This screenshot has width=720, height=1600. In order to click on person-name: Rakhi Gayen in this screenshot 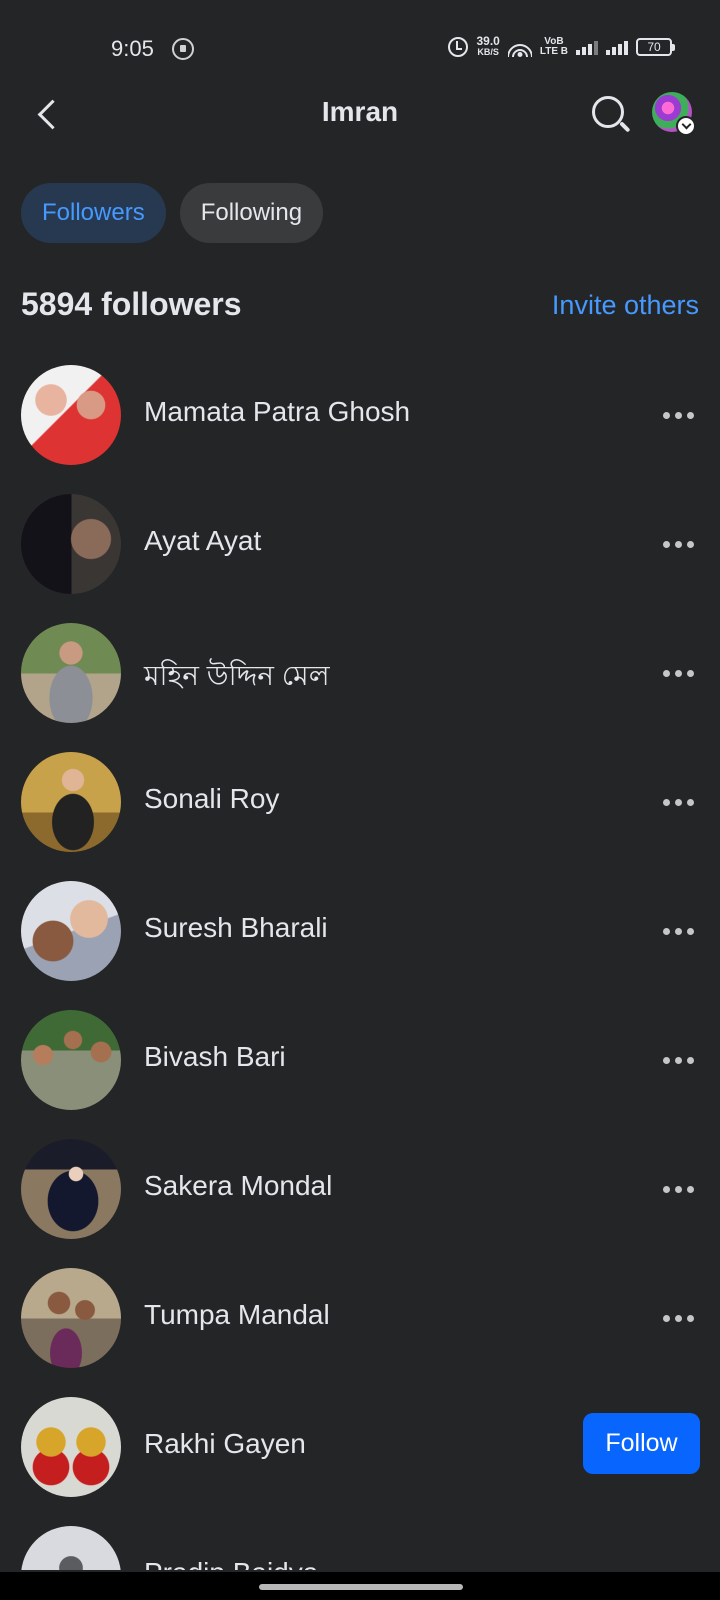, I will do `click(225, 1444)`.